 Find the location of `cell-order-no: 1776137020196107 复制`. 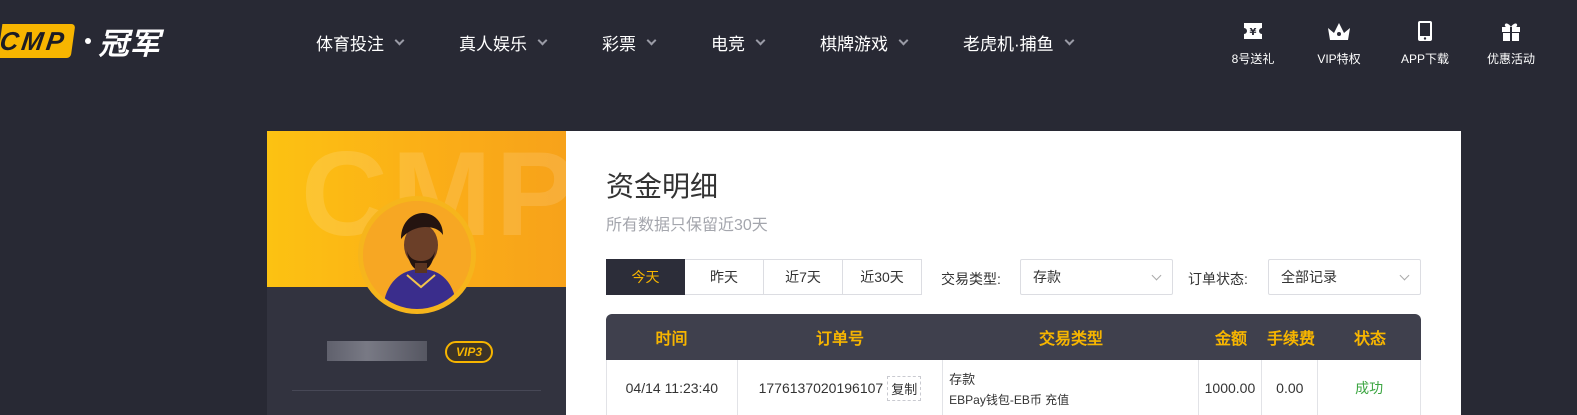

cell-order-no: 1776137020196107 复制 is located at coordinates (841, 387).